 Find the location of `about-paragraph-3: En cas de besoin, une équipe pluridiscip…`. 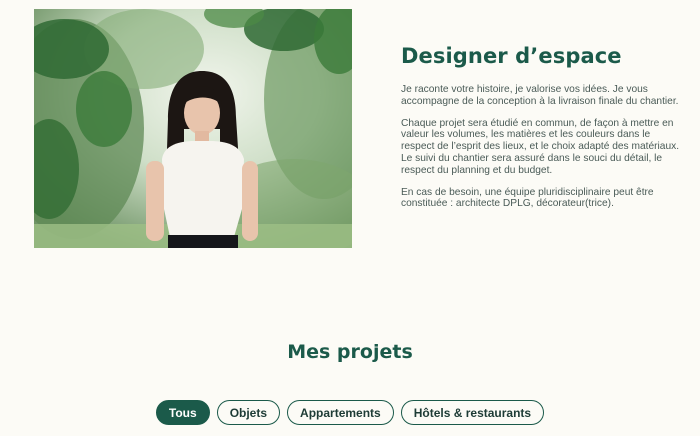

about-paragraph-3: En cas de besoin, une équipe pluridiscip… is located at coordinates (527, 198).